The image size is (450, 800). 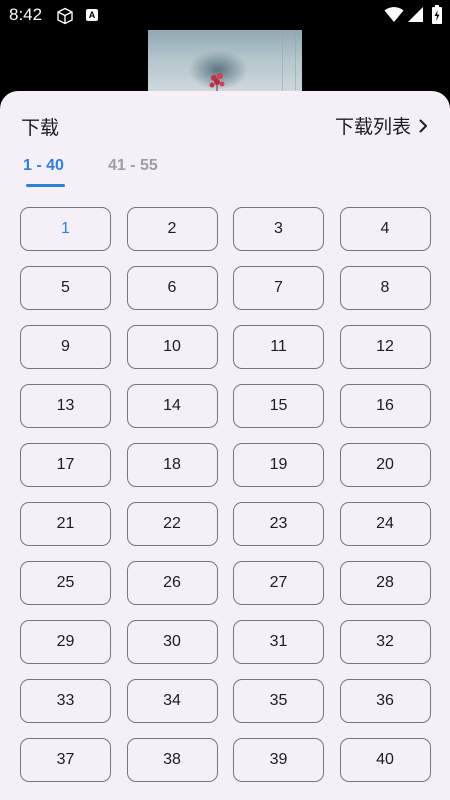 I want to click on episode-button: 4, so click(x=385, y=229).